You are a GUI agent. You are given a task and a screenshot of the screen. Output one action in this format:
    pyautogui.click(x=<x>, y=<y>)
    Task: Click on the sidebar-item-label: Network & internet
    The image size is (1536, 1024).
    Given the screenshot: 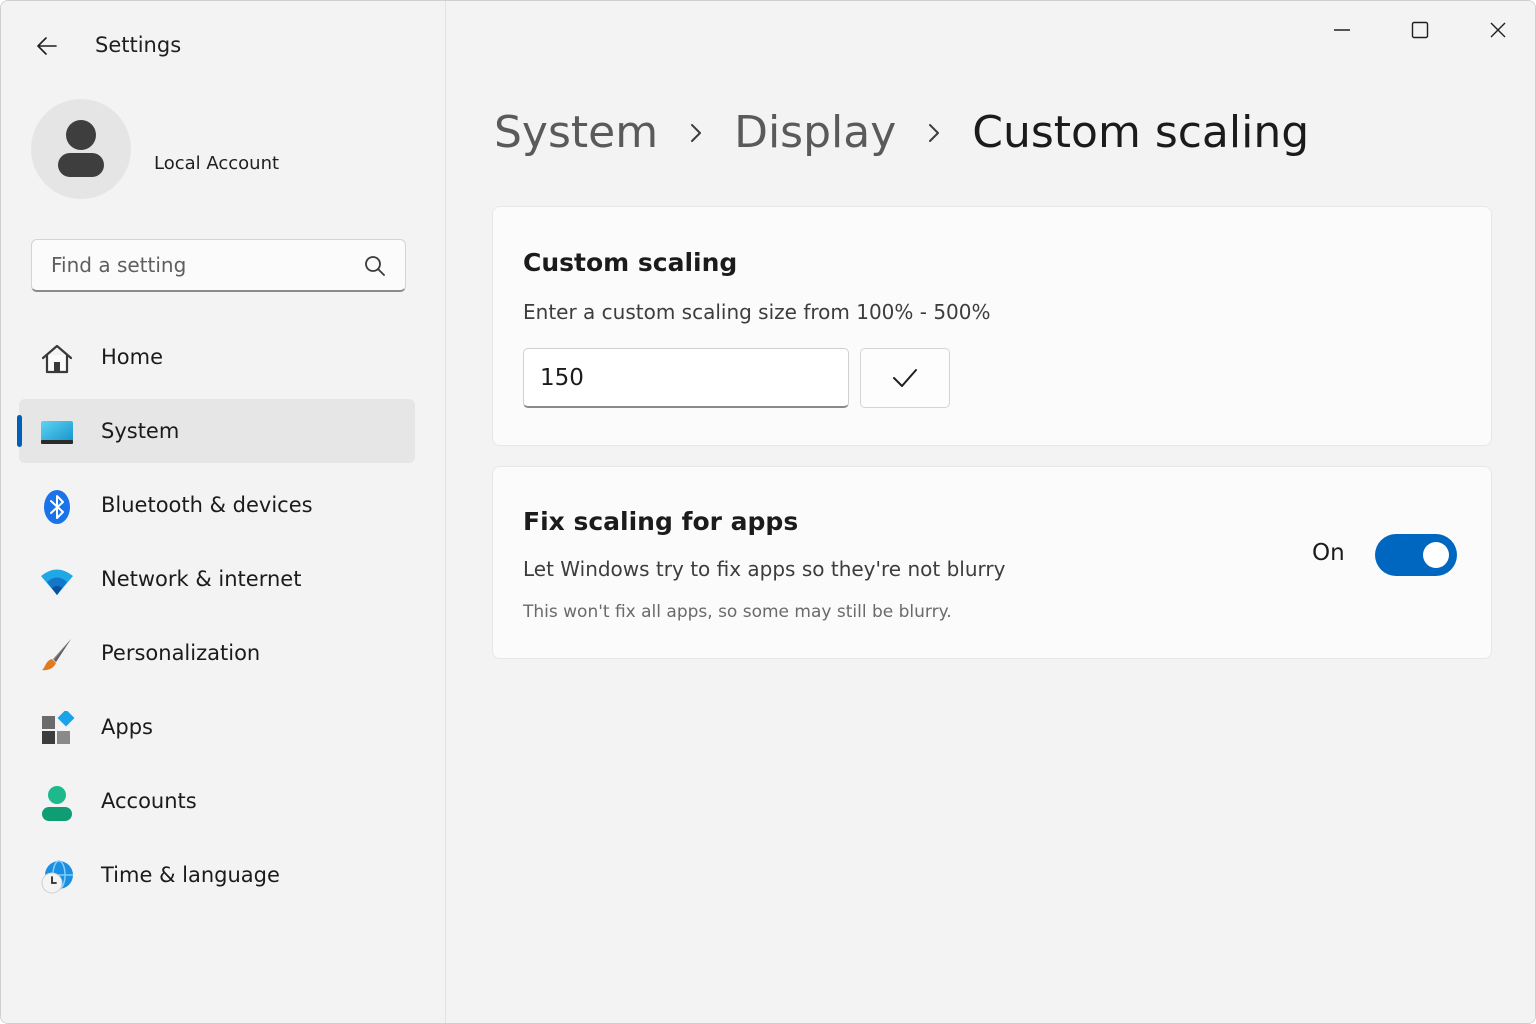 What is the action you would take?
    pyautogui.click(x=201, y=579)
    